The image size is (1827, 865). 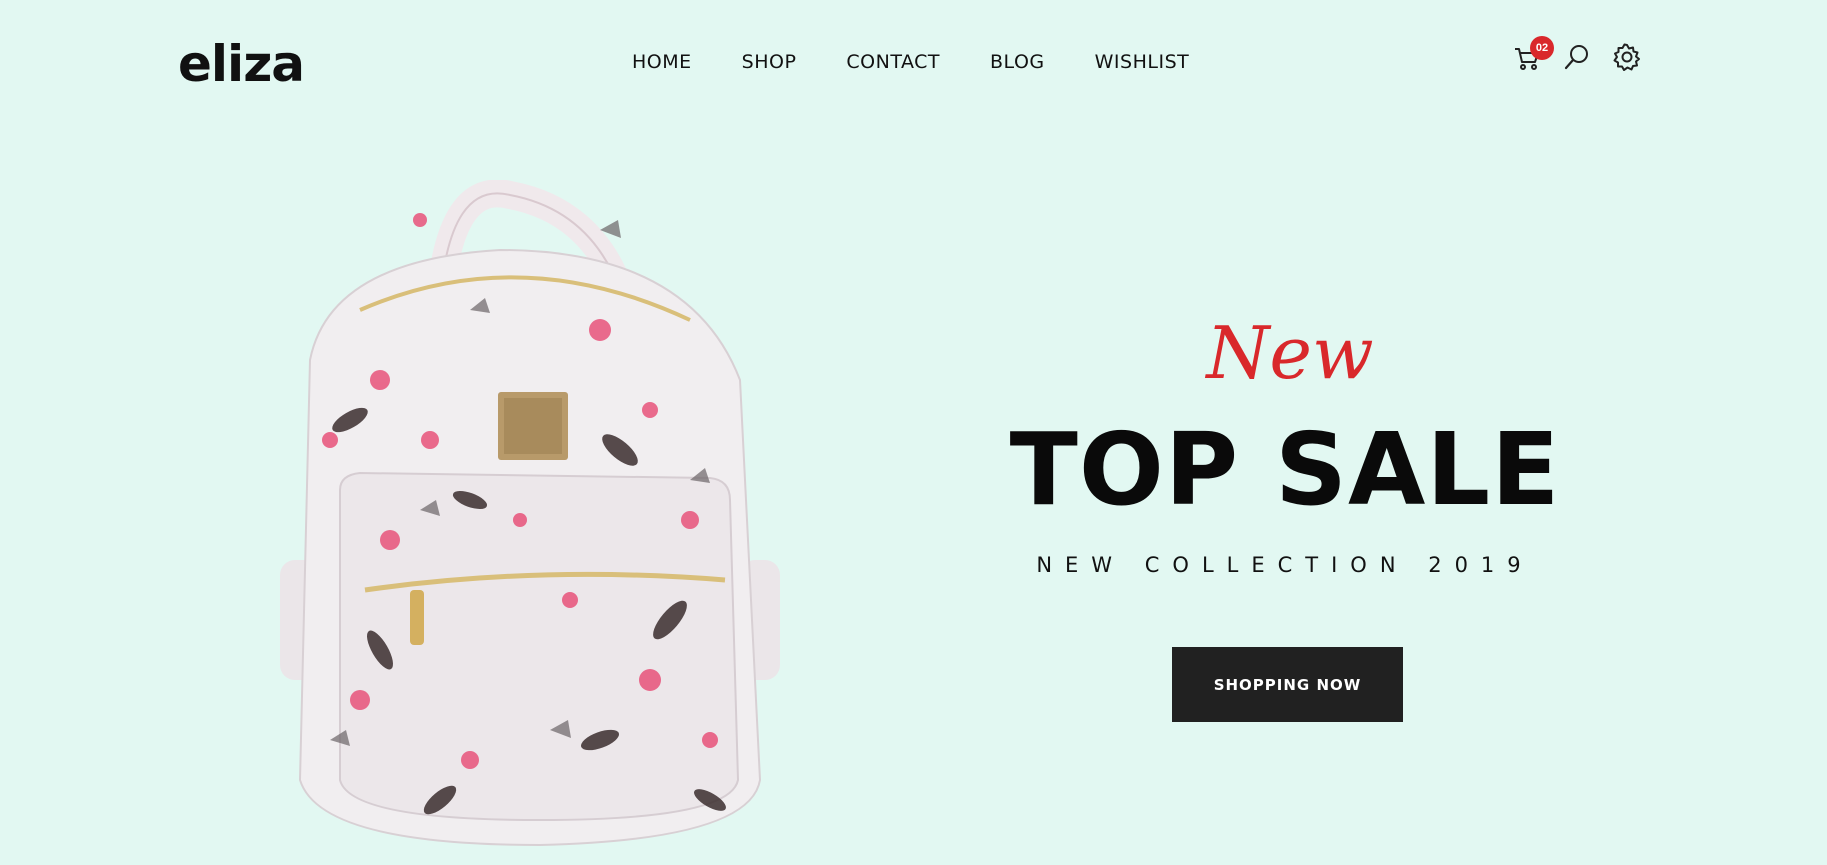 What do you see at coordinates (1576, 57) in the screenshot?
I see `search-icon` at bounding box center [1576, 57].